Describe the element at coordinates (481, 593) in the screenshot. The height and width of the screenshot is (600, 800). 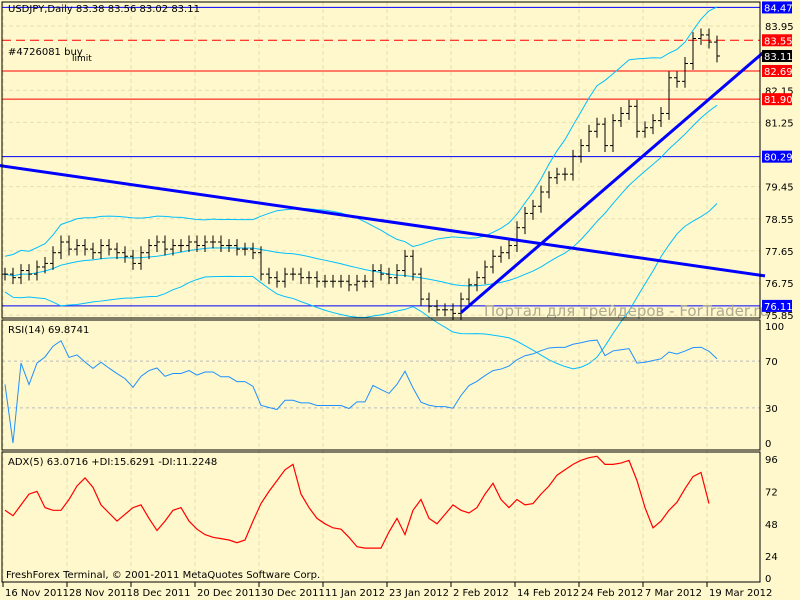
I see `date-label: 2 Feb 2012` at that location.